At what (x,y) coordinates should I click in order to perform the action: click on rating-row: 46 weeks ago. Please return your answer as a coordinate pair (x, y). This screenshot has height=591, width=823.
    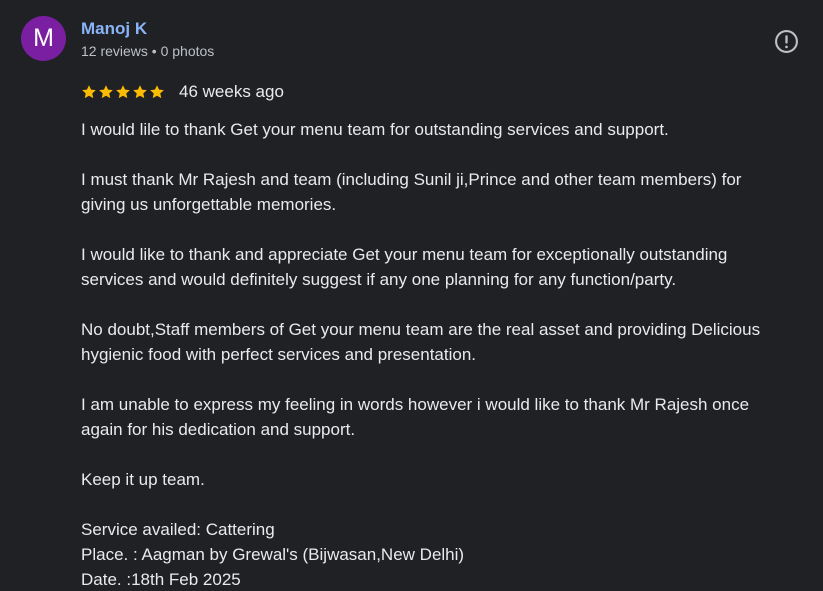
    Looking at the image, I should click on (182, 92).